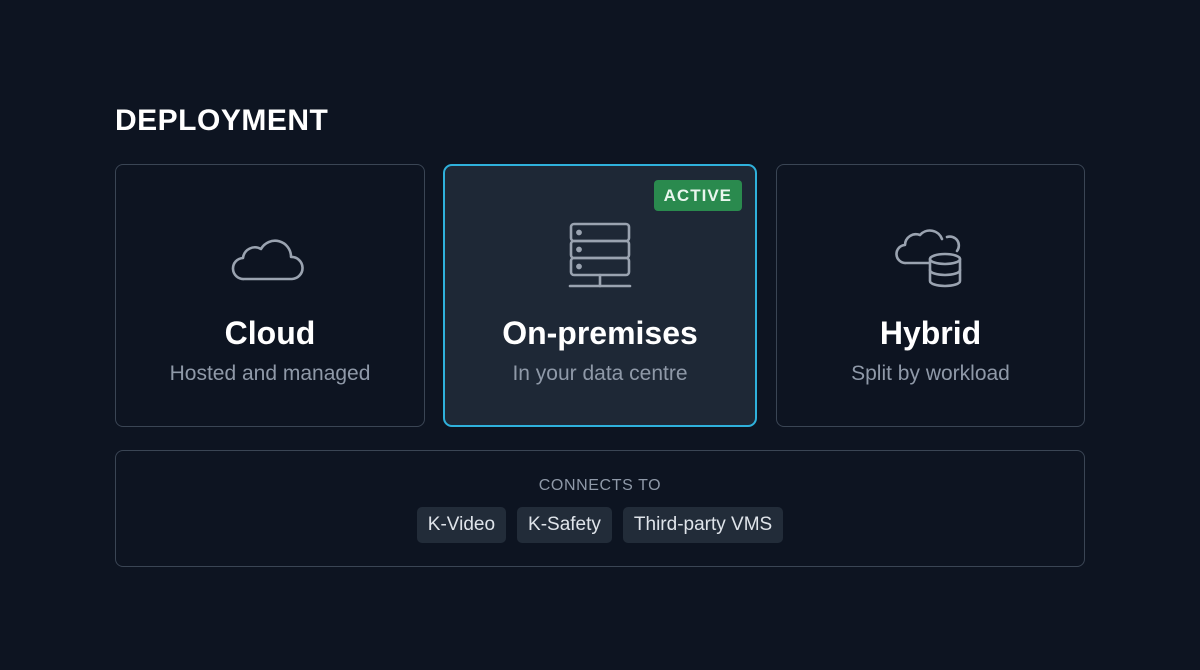 This screenshot has width=1200, height=670. What do you see at coordinates (931, 258) in the screenshot?
I see `cloud-database-icon` at bounding box center [931, 258].